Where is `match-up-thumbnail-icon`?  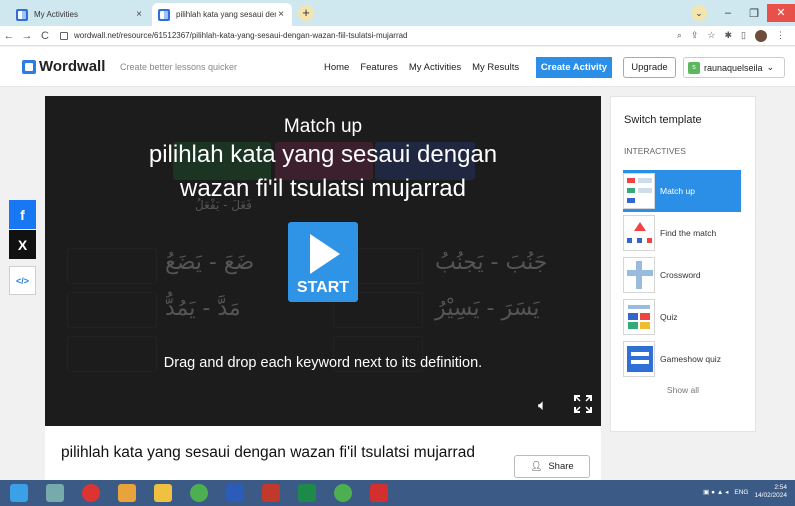 match-up-thumbnail-icon is located at coordinates (639, 191).